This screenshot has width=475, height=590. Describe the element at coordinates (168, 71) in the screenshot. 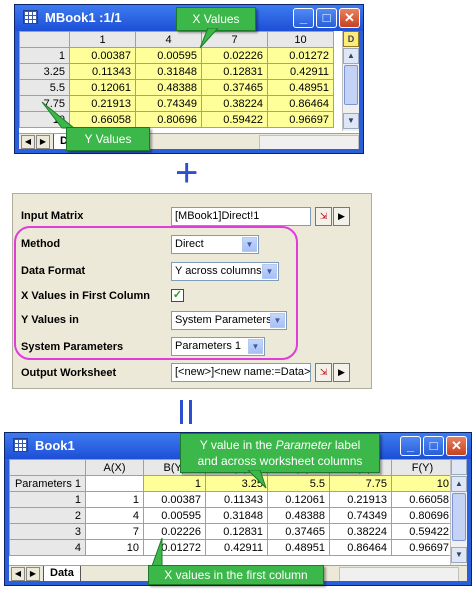

I see `matrix-cell: 0.31848` at that location.